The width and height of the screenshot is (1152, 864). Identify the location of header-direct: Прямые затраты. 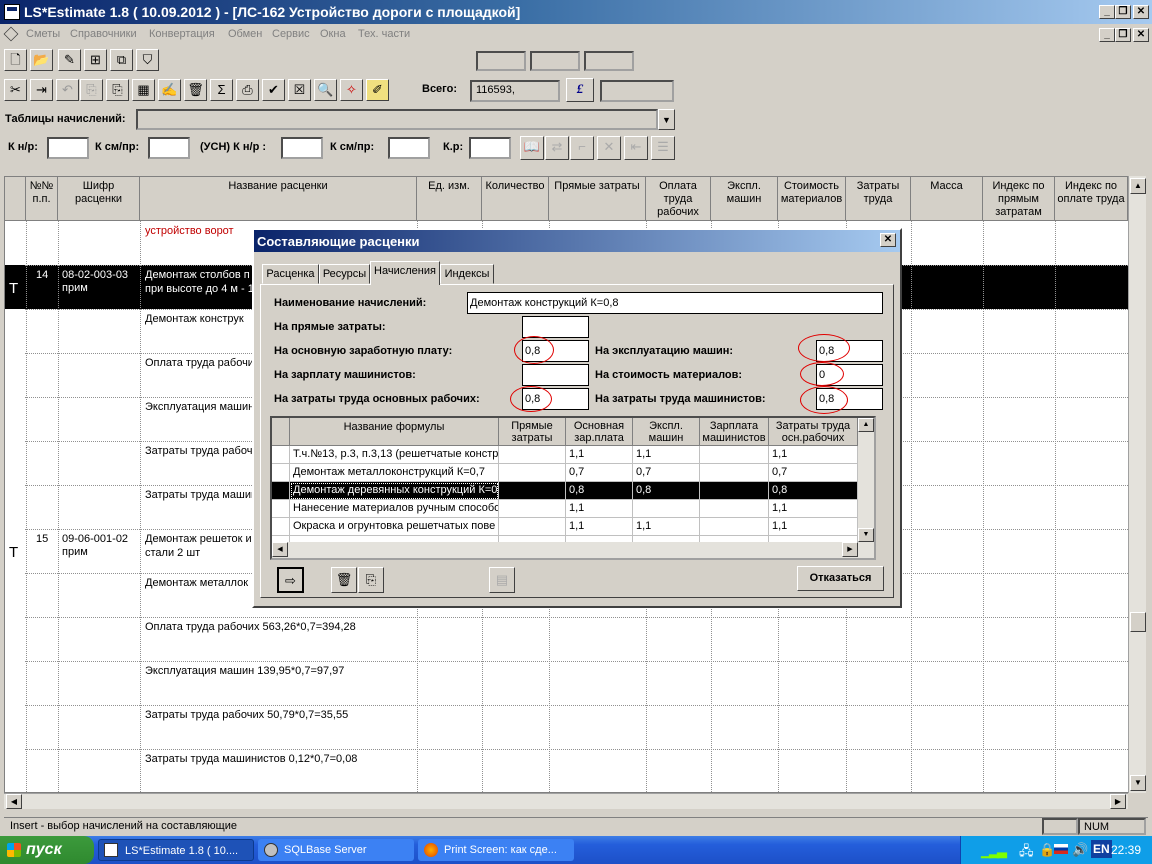
(597, 199).